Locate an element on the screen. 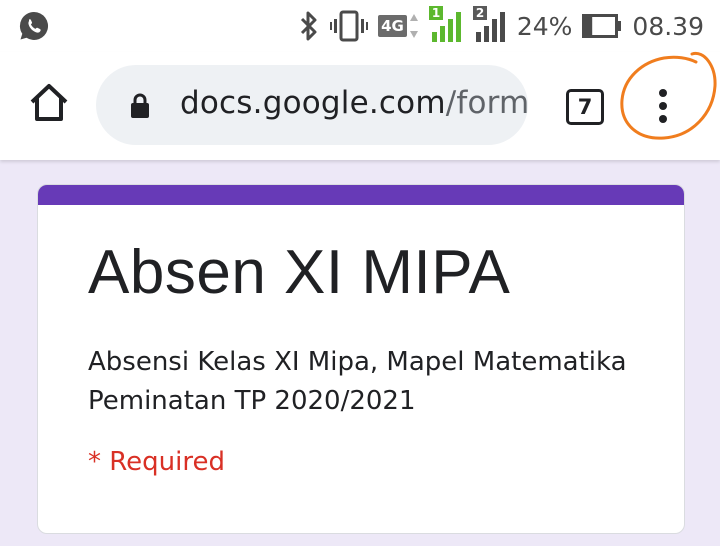 Image resolution: width=720 pixels, height=546 pixels. signal-sim1-icon: 1 is located at coordinates (445, 25).